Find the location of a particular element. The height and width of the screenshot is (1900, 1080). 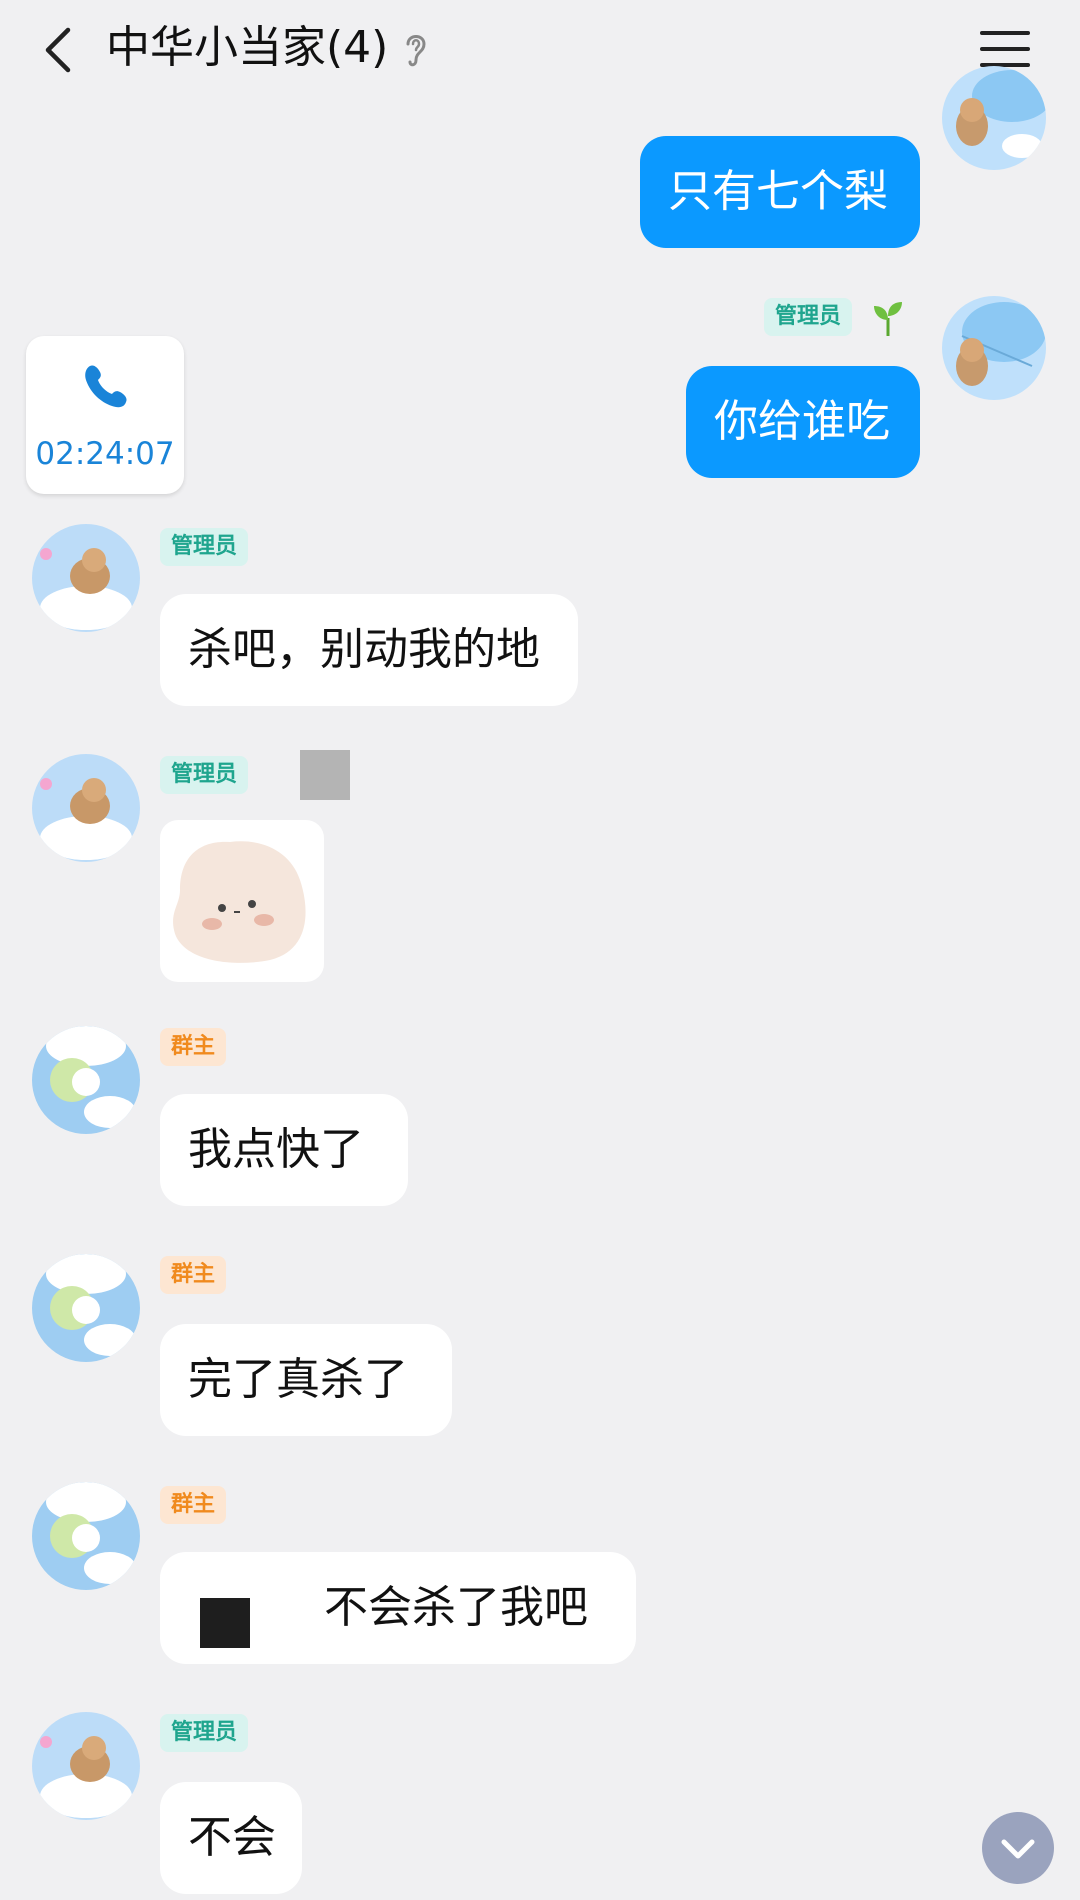

call-duration: 02:24:07 is located at coordinates (105, 454).